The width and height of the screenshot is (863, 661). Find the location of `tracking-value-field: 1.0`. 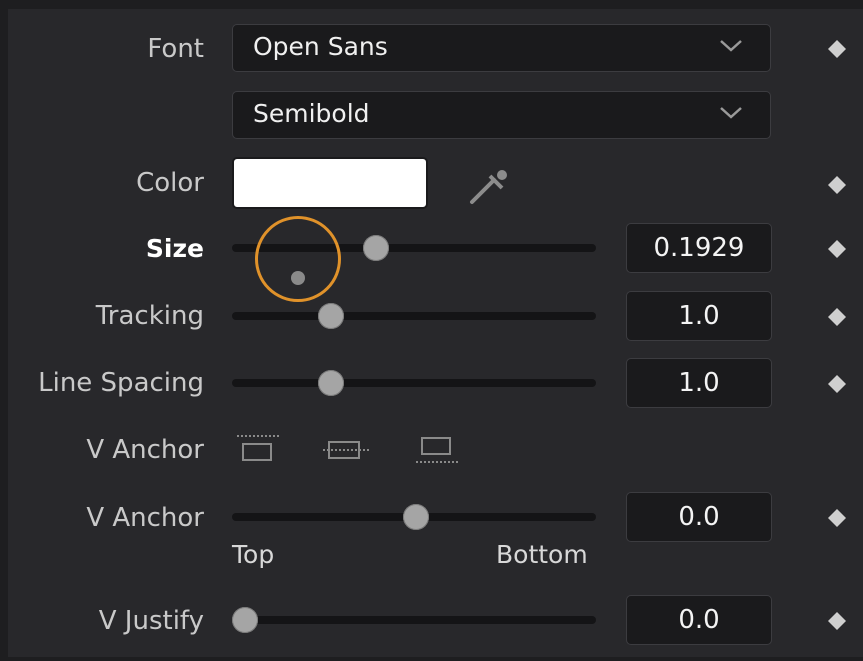

tracking-value-field: 1.0 is located at coordinates (699, 316).